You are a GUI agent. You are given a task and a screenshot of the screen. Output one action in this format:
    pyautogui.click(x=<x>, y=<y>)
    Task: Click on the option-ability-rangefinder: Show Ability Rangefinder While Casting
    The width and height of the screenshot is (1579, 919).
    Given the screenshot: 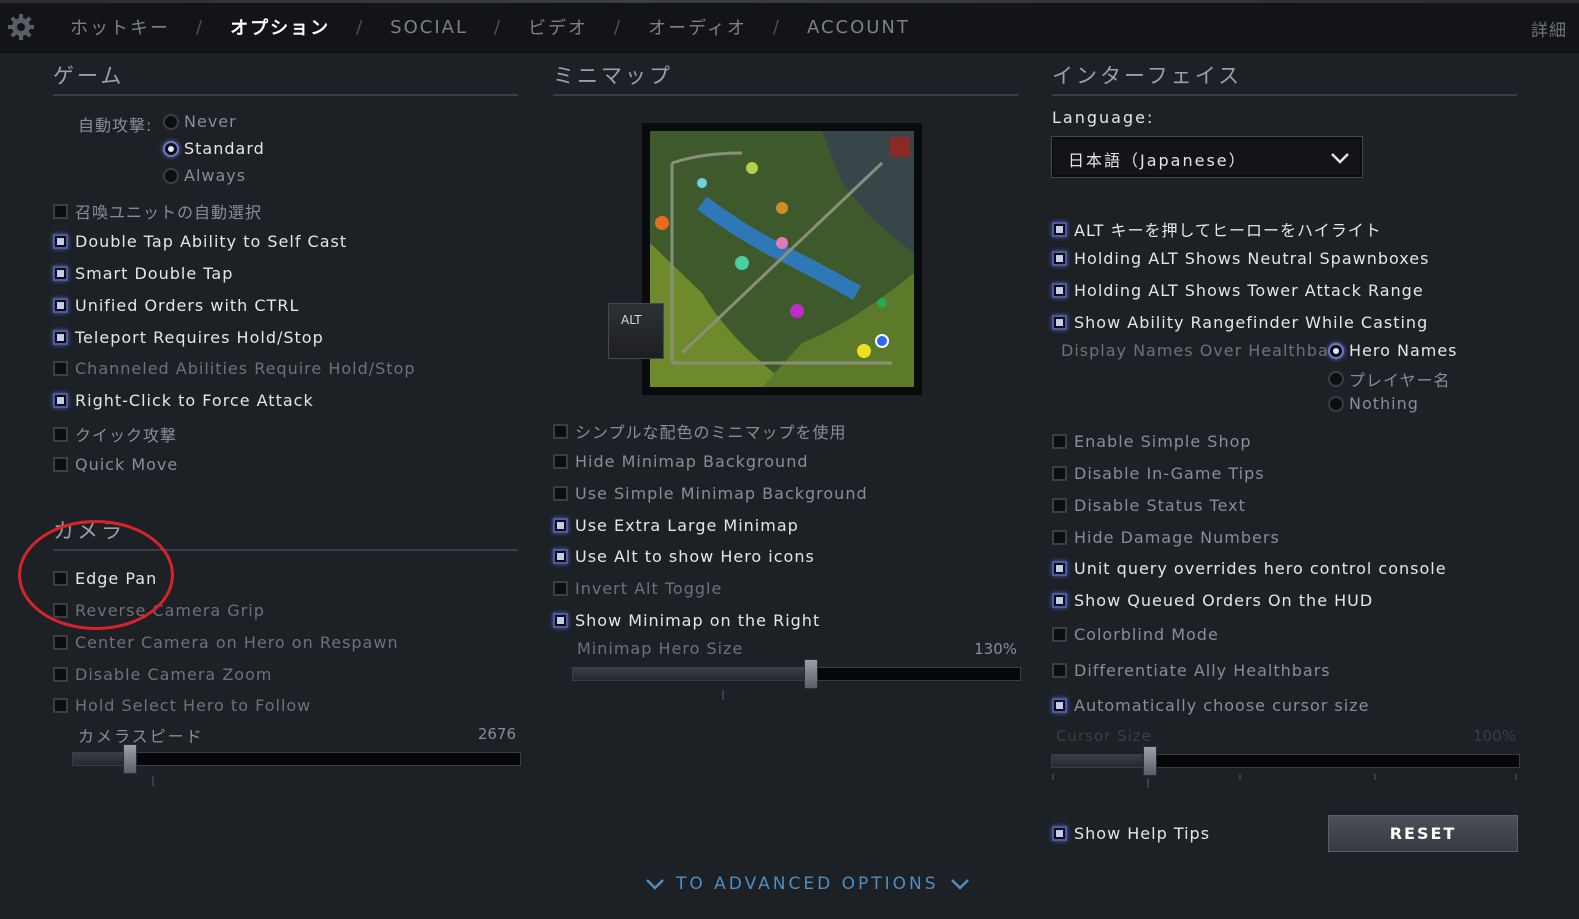 What is the action you would take?
    pyautogui.click(x=1240, y=322)
    